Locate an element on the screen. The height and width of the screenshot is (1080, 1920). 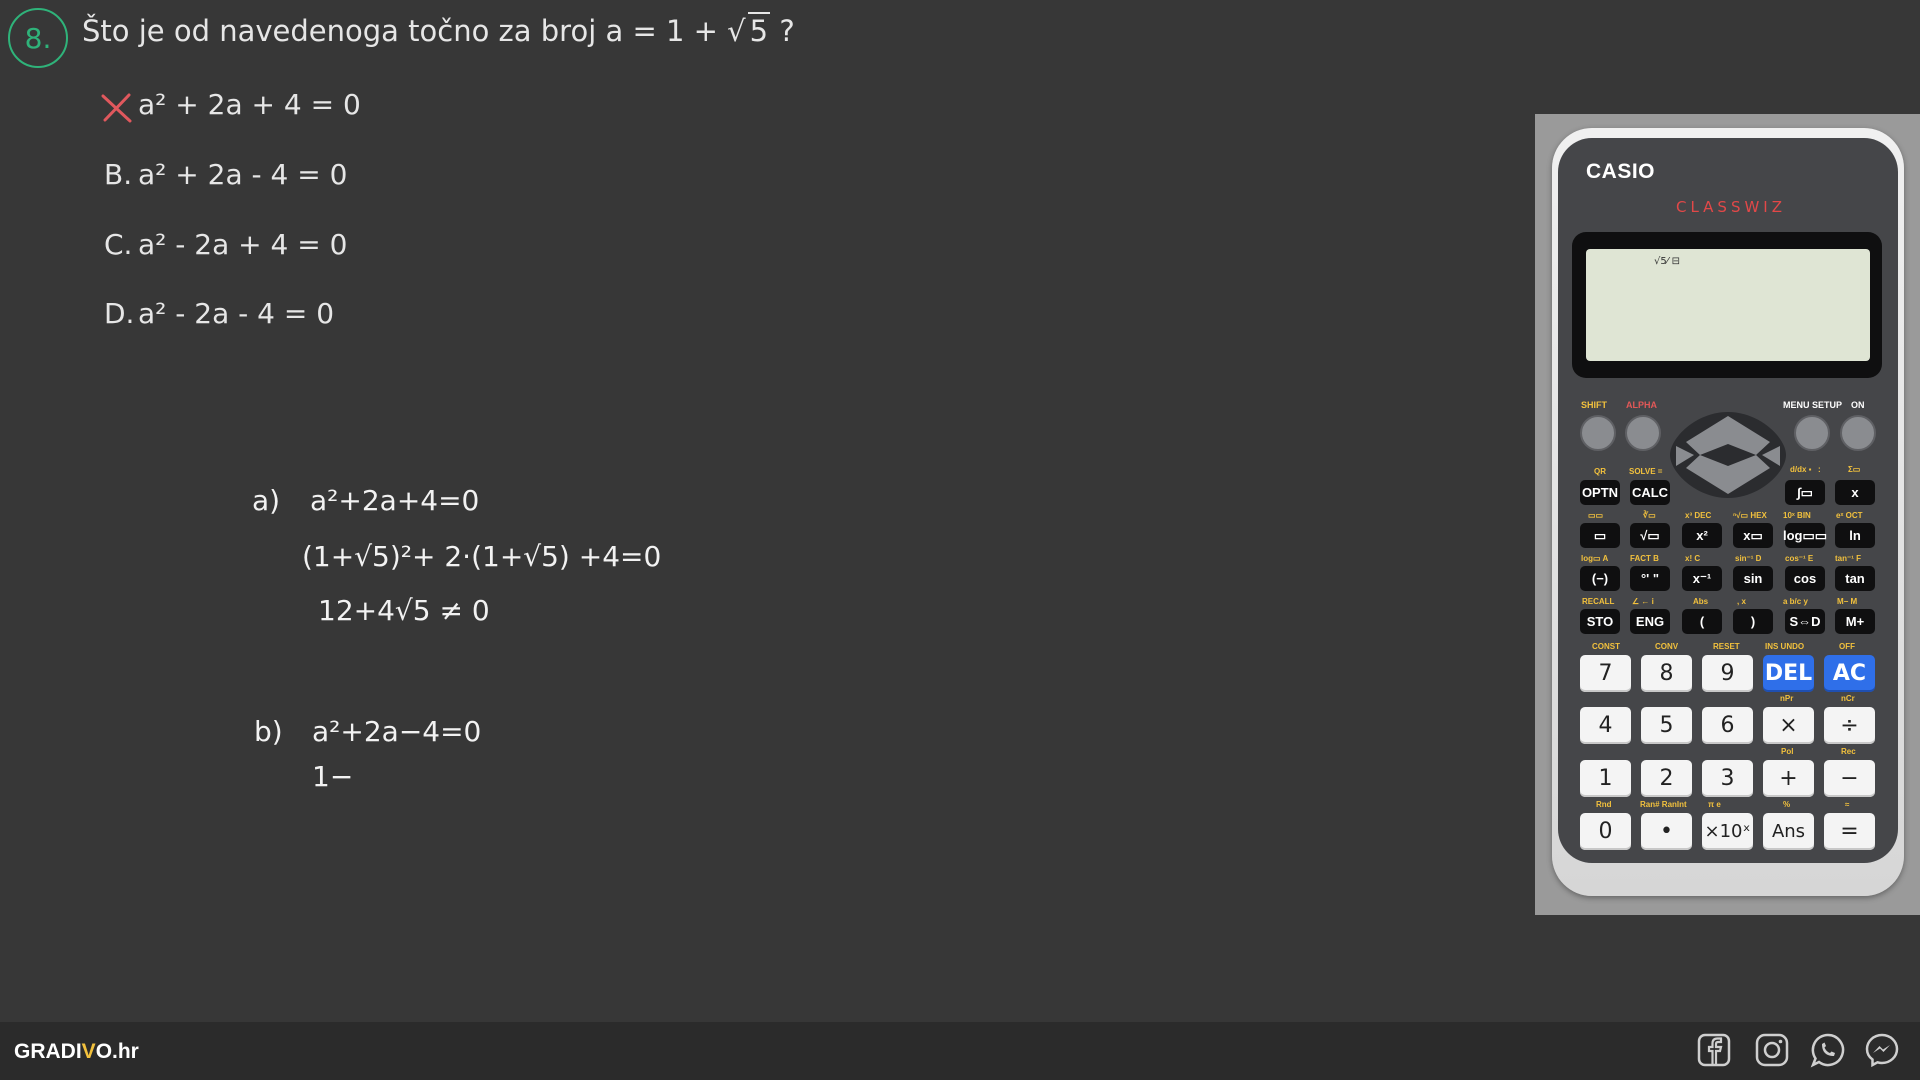
integral-key: ∫▭ is located at coordinates (1805, 492).